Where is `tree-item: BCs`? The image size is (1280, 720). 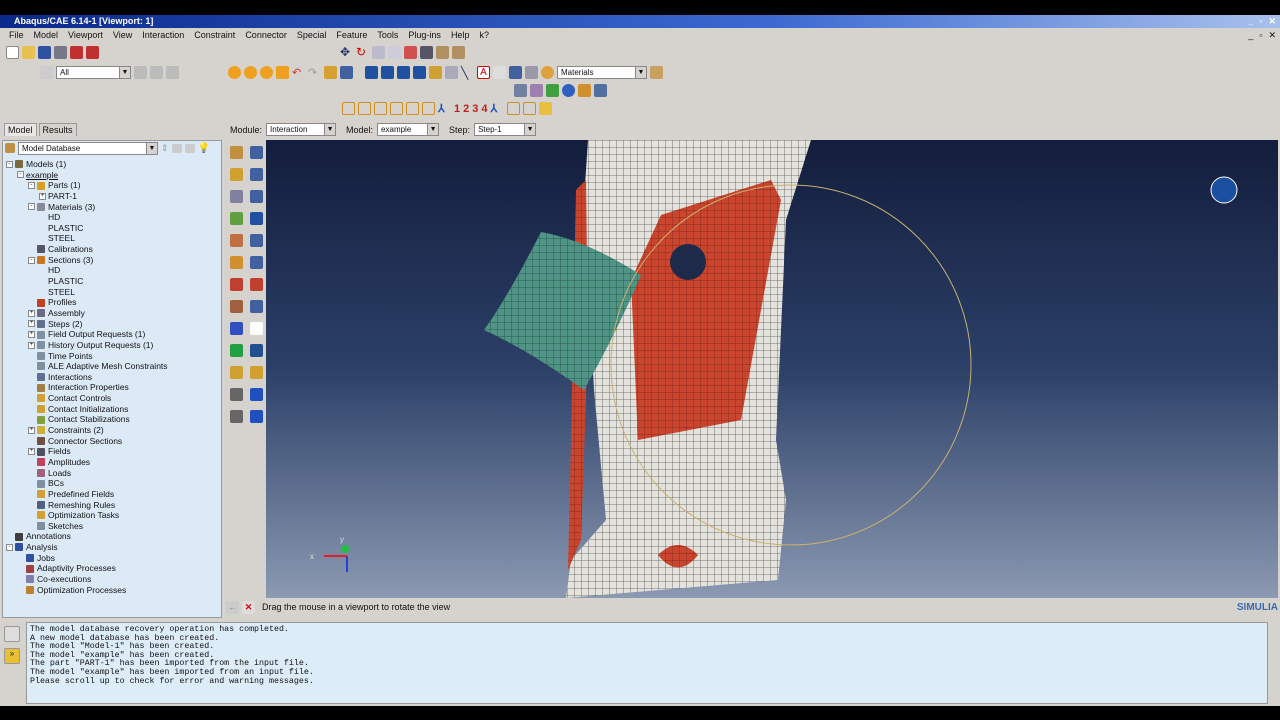
tree-item: BCs is located at coordinates (113, 483).